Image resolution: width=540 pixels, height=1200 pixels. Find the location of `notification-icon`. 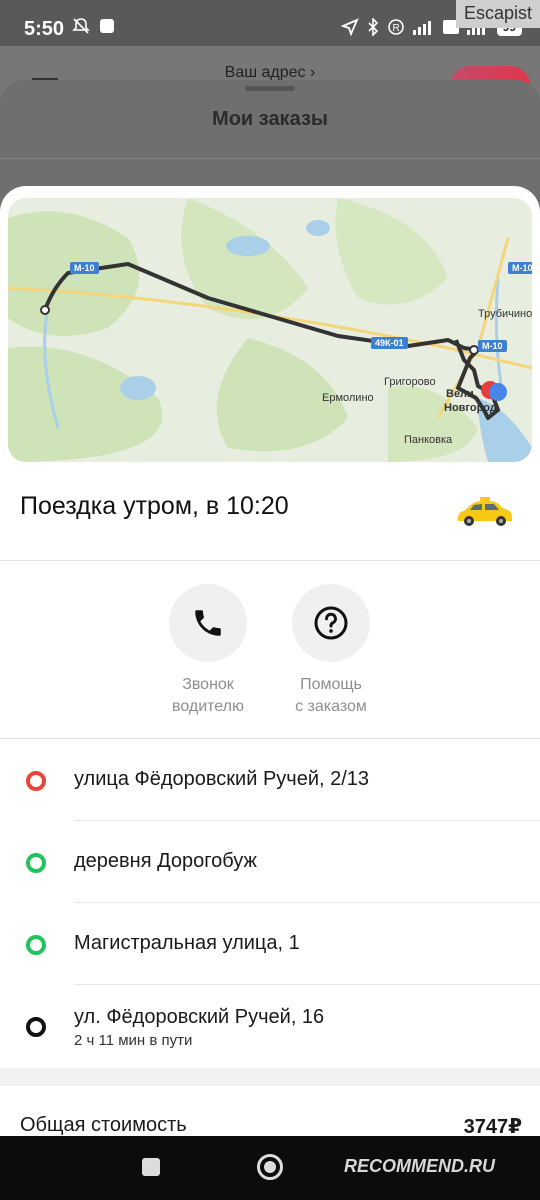

notification-icon is located at coordinates (107, 26).